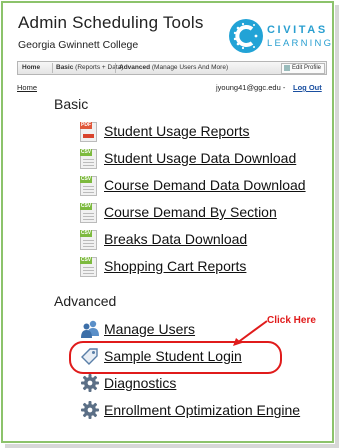 The image size is (339, 448). What do you see at coordinates (90, 329) in the screenshot?
I see `users-icon` at bounding box center [90, 329].